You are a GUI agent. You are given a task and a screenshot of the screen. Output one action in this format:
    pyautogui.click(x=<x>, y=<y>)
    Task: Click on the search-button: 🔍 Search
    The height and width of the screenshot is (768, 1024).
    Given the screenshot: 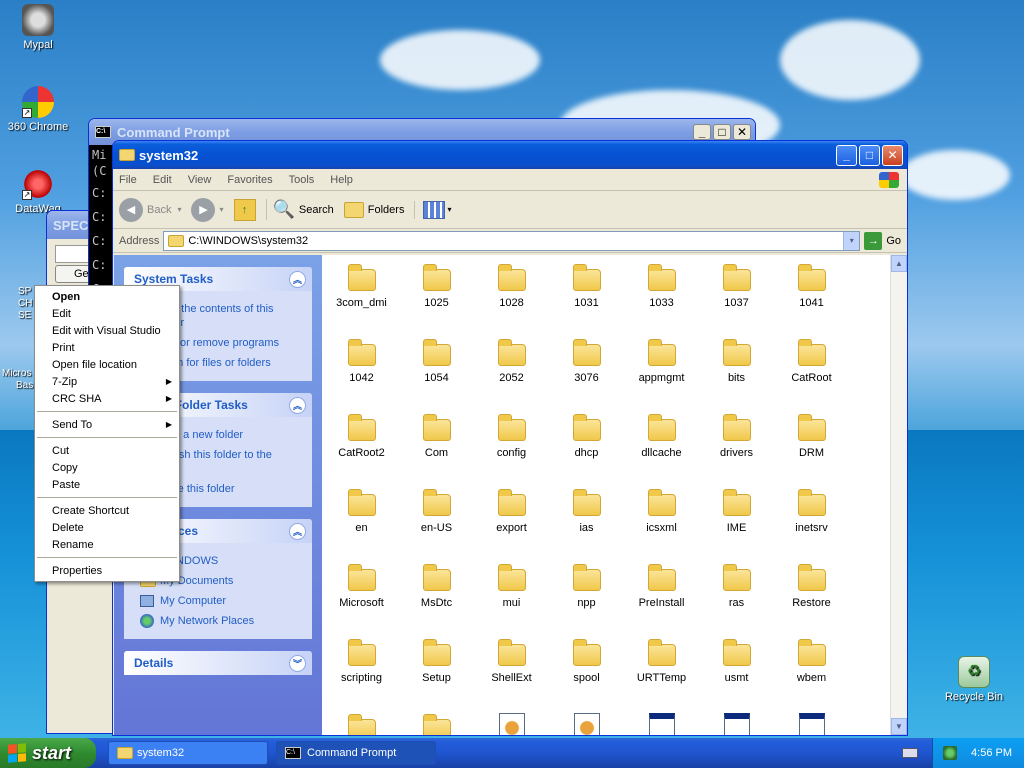 What is the action you would take?
    pyautogui.click(x=299, y=209)
    